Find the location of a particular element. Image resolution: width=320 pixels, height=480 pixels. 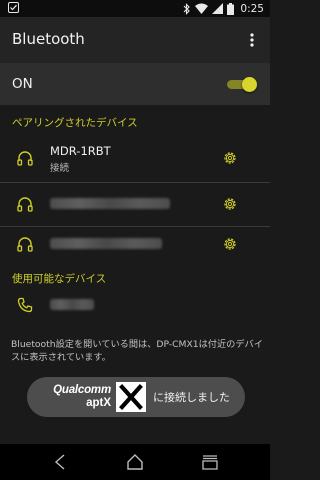

wifi-icon is located at coordinates (202, 8).